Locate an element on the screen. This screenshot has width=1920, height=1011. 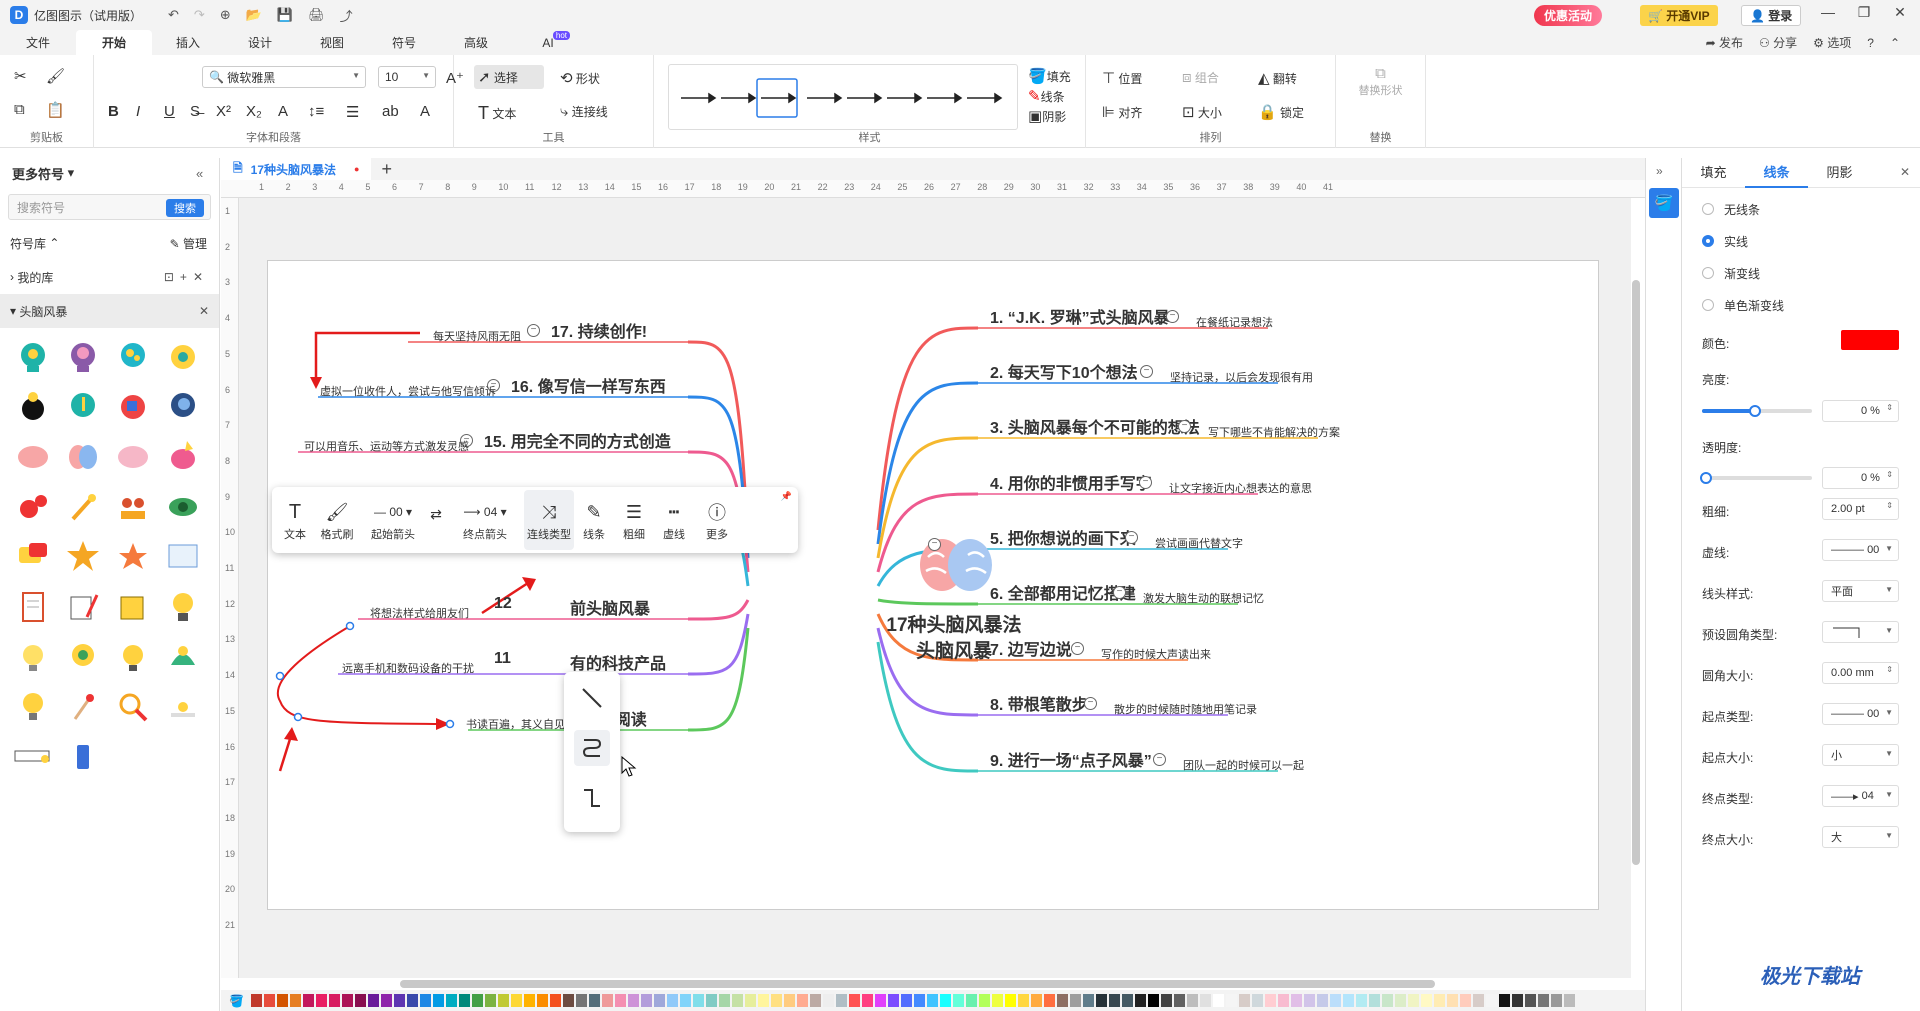
text-case-icon: ab is located at coordinates (390, 111).